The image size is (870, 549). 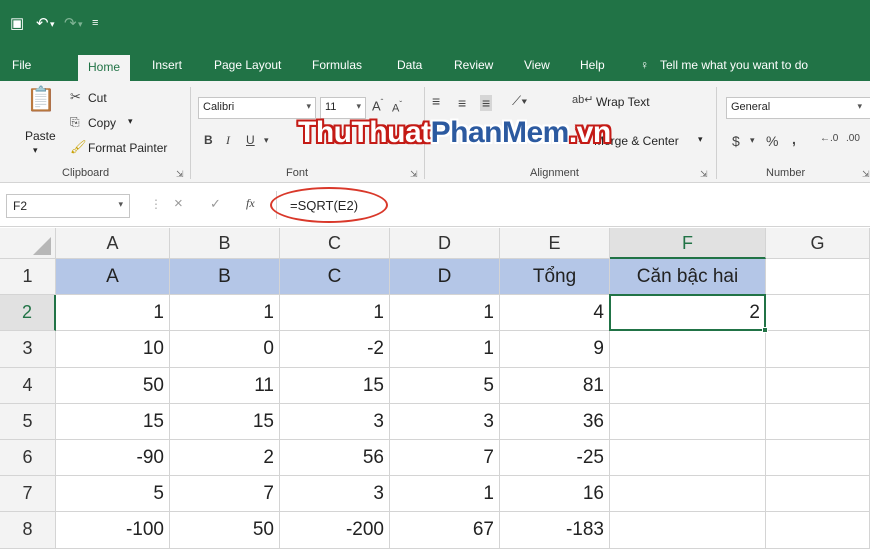 I want to click on cell-c1: C, so click(x=335, y=277).